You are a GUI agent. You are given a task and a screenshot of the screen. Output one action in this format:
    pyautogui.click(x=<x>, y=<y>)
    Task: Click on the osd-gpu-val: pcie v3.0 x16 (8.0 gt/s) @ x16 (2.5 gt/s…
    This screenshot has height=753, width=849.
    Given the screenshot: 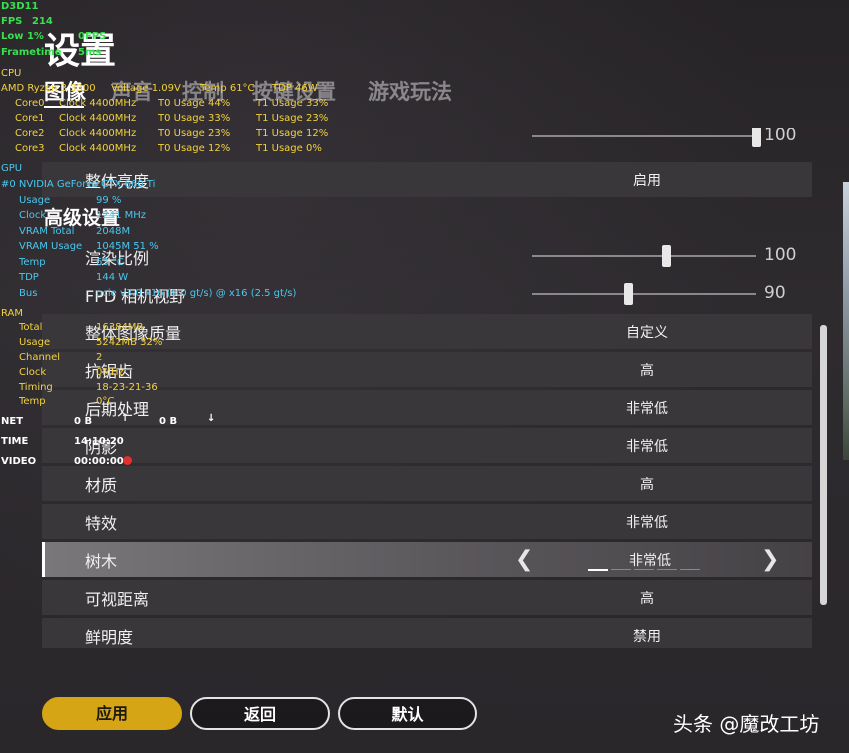 What is the action you would take?
    pyautogui.click(x=196, y=293)
    